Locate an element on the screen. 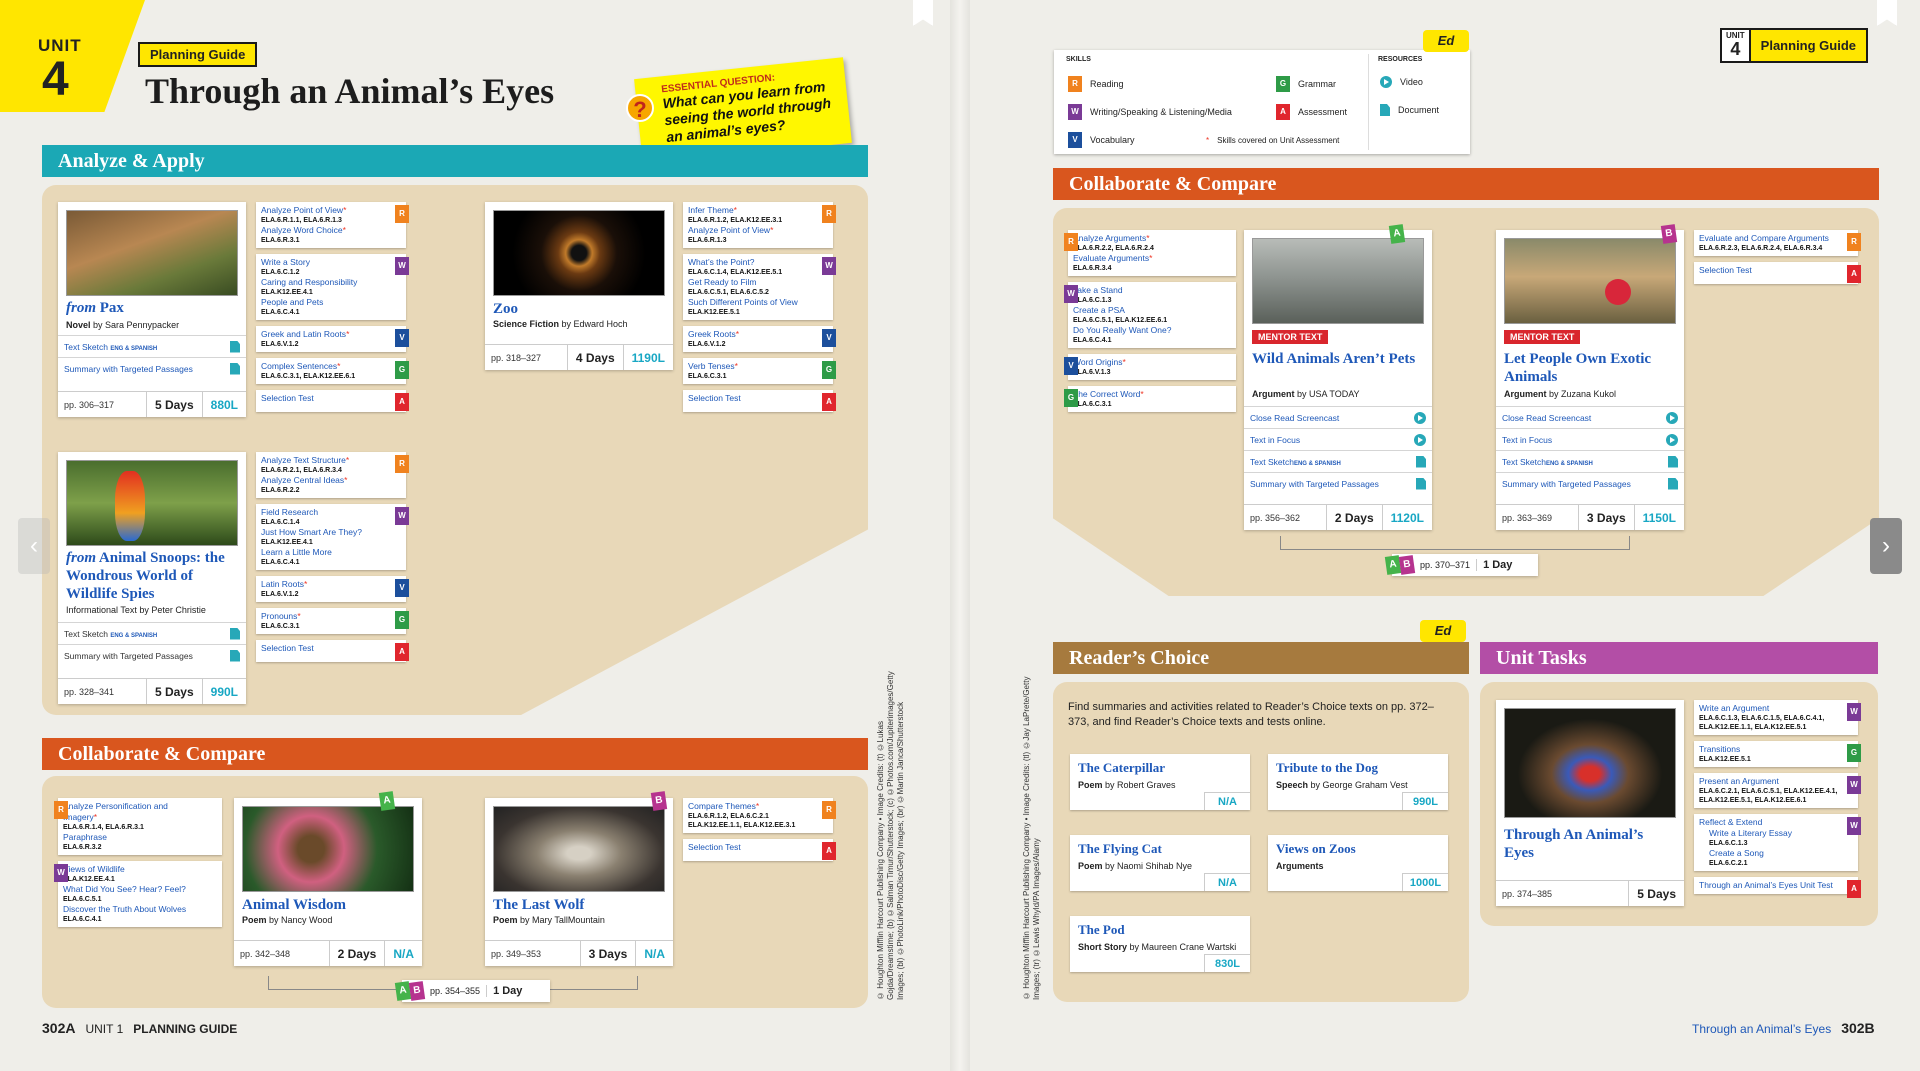  lexile: 880L is located at coordinates (223, 404).